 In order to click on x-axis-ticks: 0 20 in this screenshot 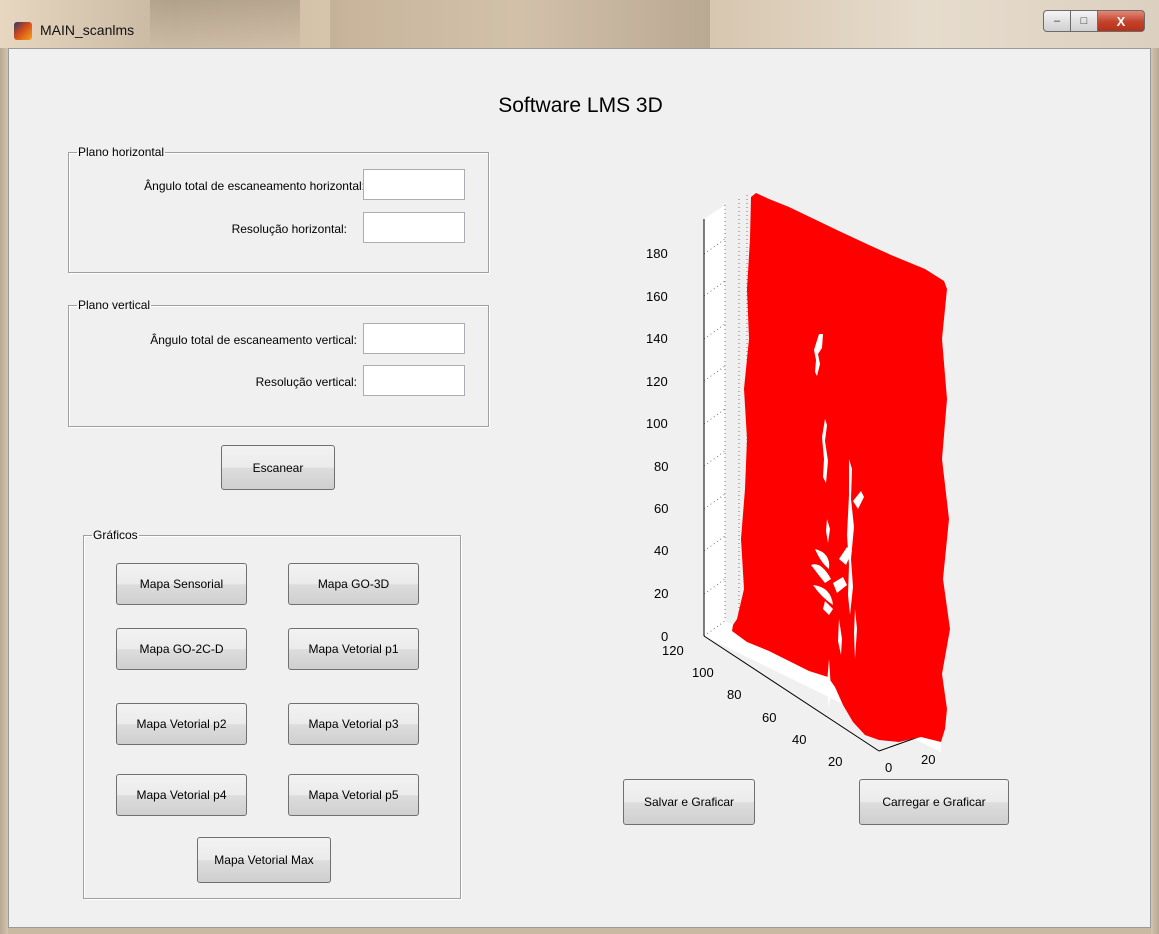, I will do `click(910, 763)`.